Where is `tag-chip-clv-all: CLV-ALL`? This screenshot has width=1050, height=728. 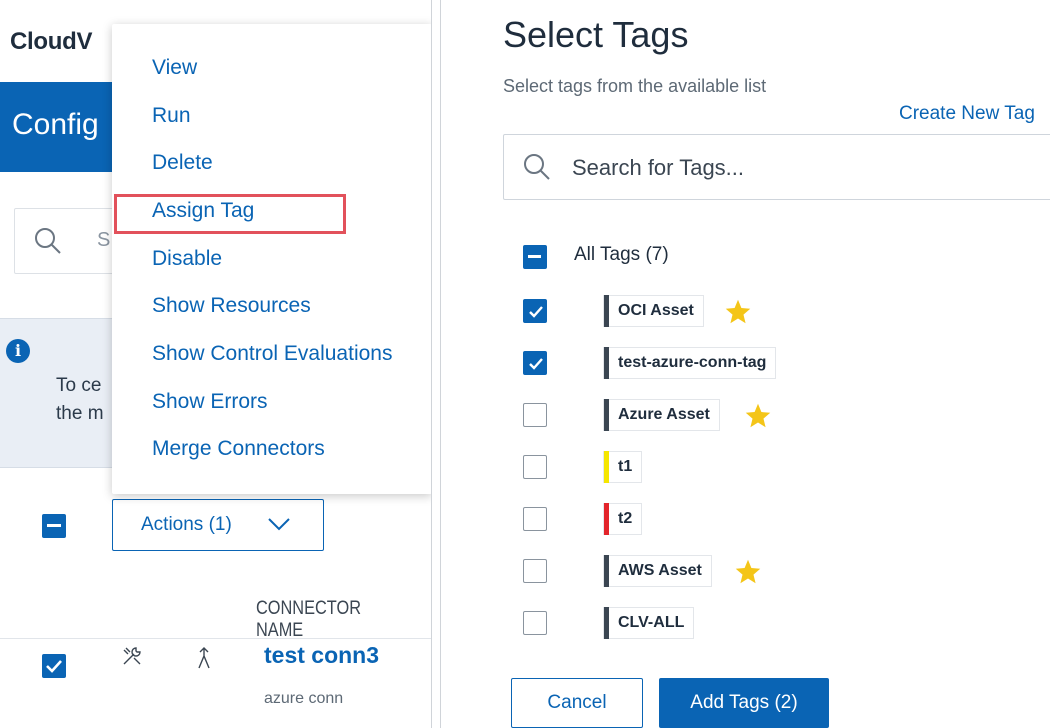 tag-chip-clv-all: CLV-ALL is located at coordinates (649, 623).